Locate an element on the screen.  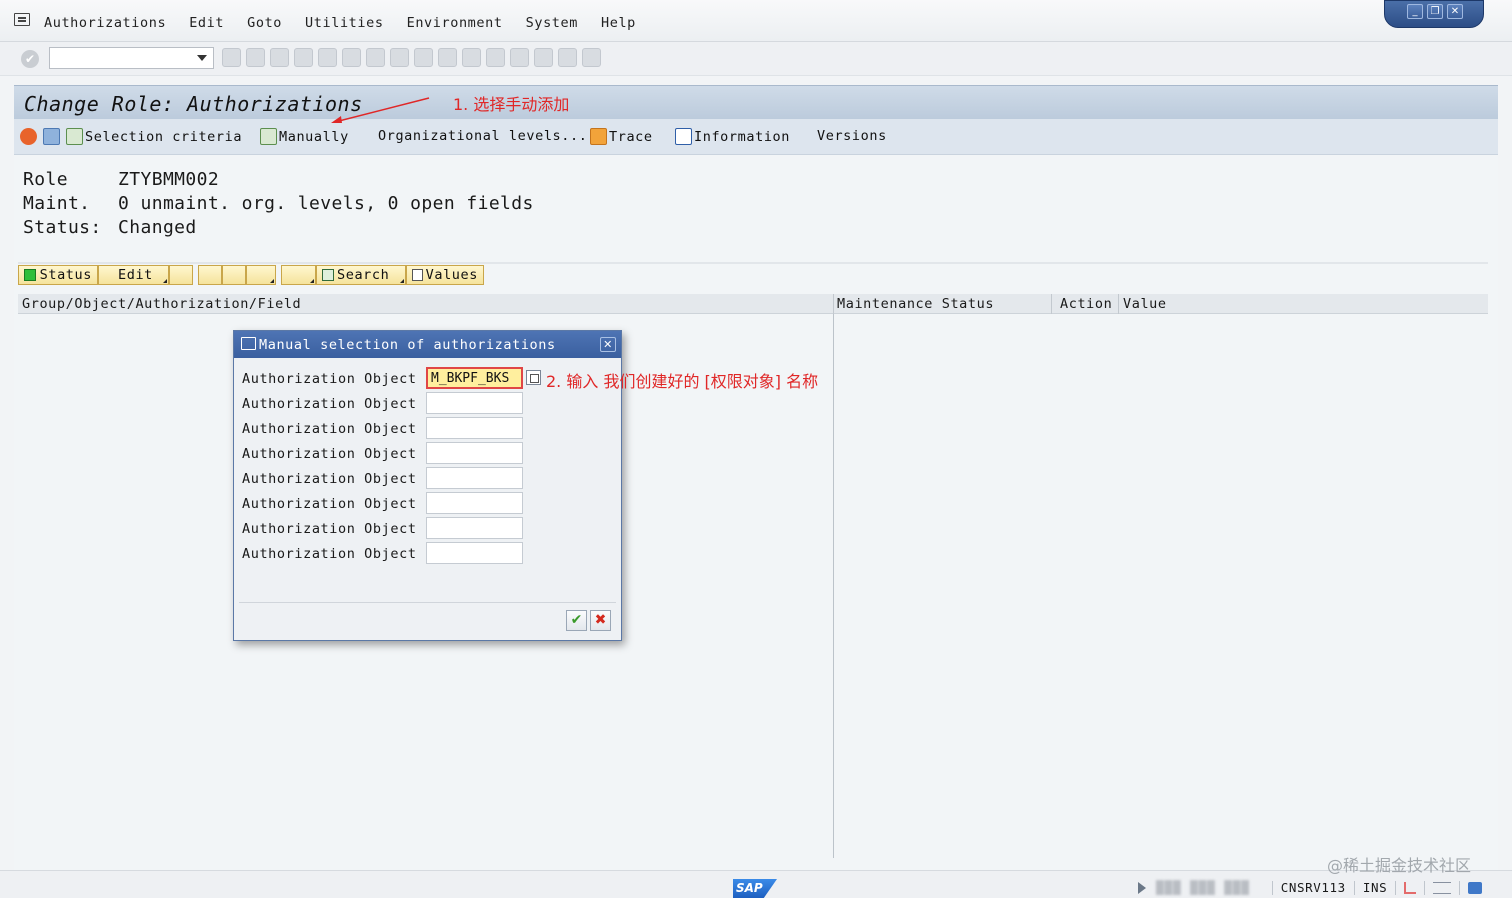
versions-label: Versions is located at coordinates (852, 136).